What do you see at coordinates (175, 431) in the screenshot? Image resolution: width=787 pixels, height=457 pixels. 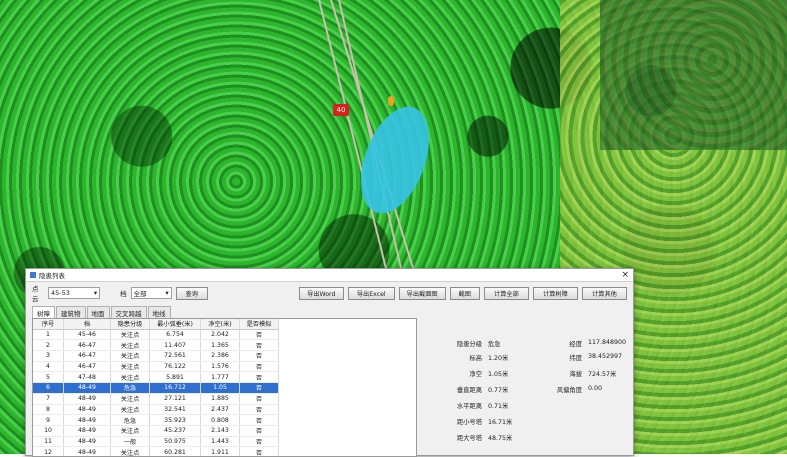 I see `table-cell: 45.237` at bounding box center [175, 431].